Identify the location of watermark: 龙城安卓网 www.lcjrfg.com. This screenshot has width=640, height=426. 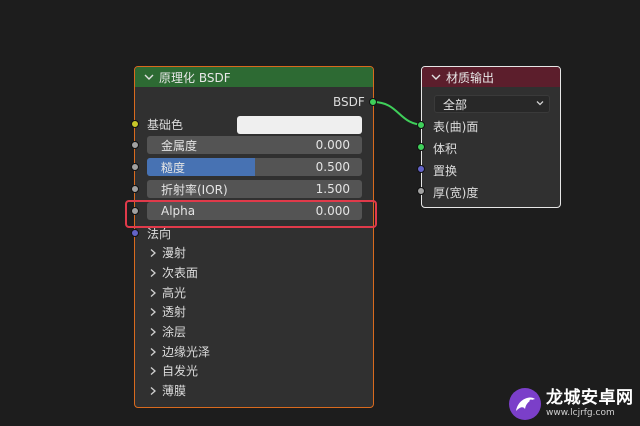
(574, 404).